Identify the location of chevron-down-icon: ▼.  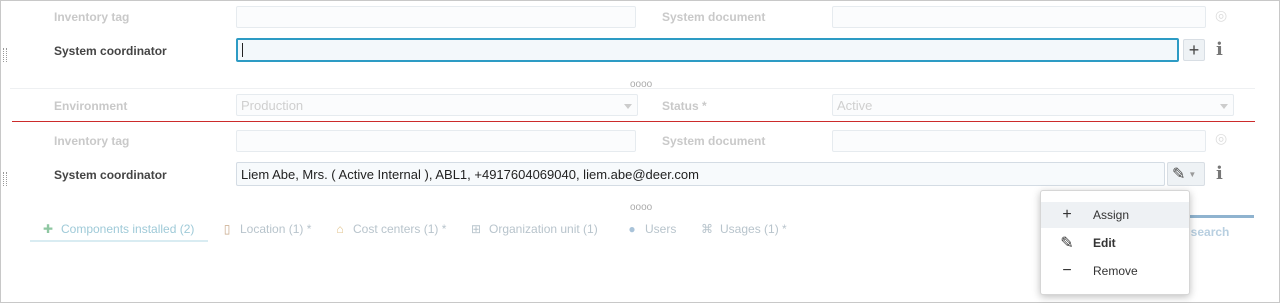
(1192, 174).